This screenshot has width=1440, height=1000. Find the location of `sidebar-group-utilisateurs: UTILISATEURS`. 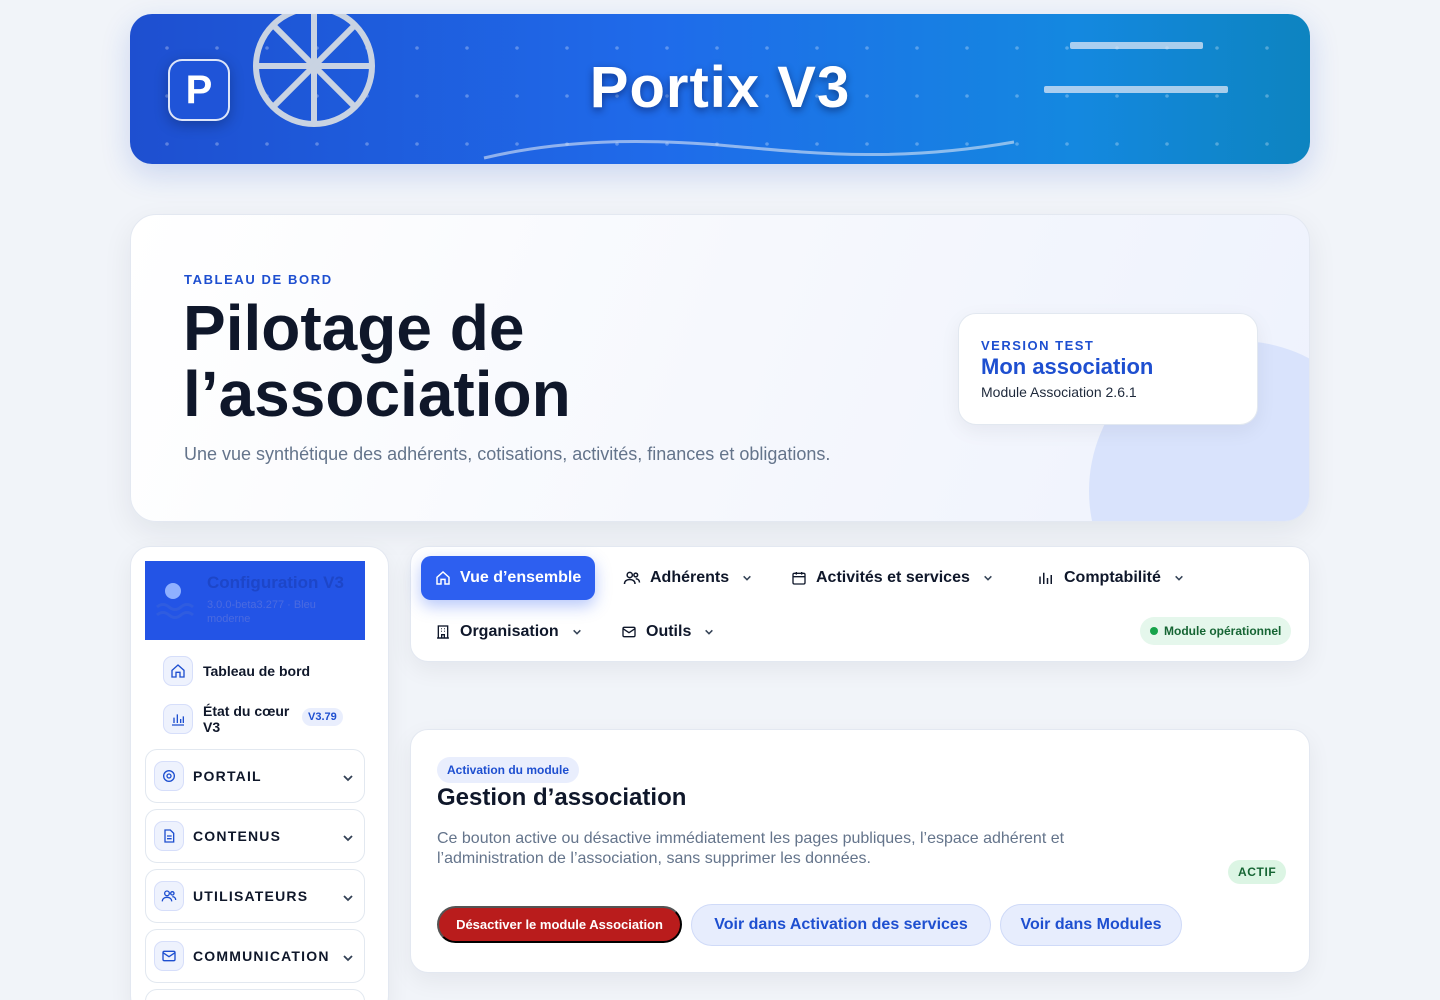

sidebar-group-utilisateurs: UTILISATEURS is located at coordinates (255, 896).